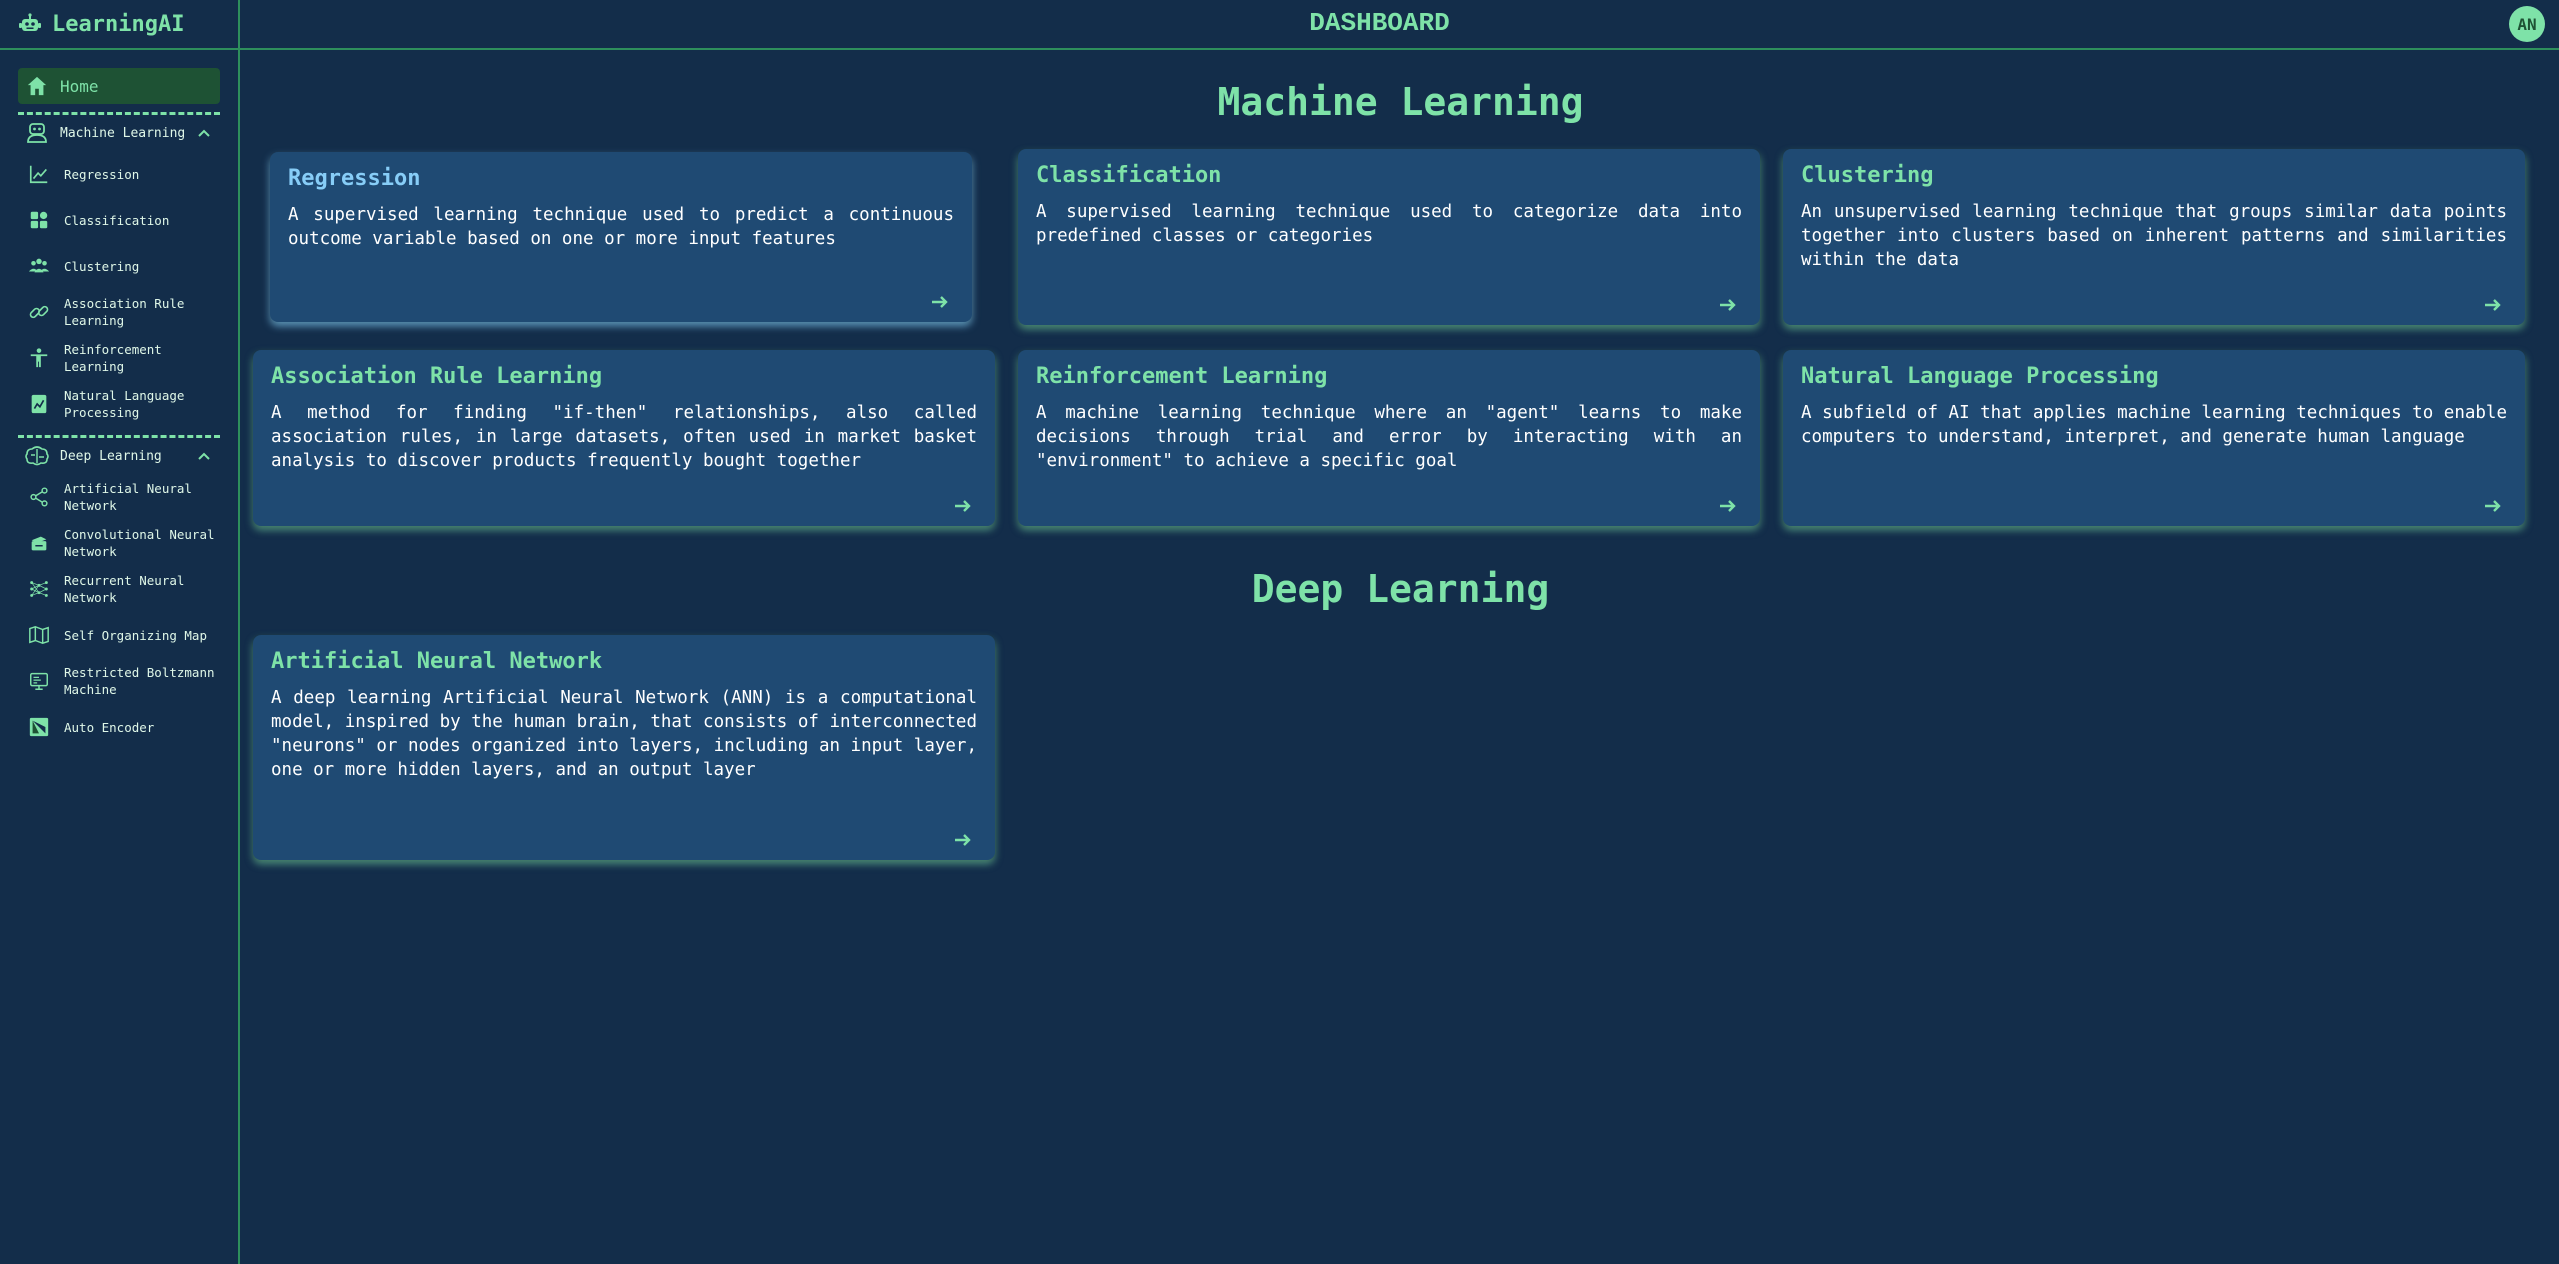 The image size is (2559, 1264). I want to click on sidebar-item-label: Regression, so click(102, 174).